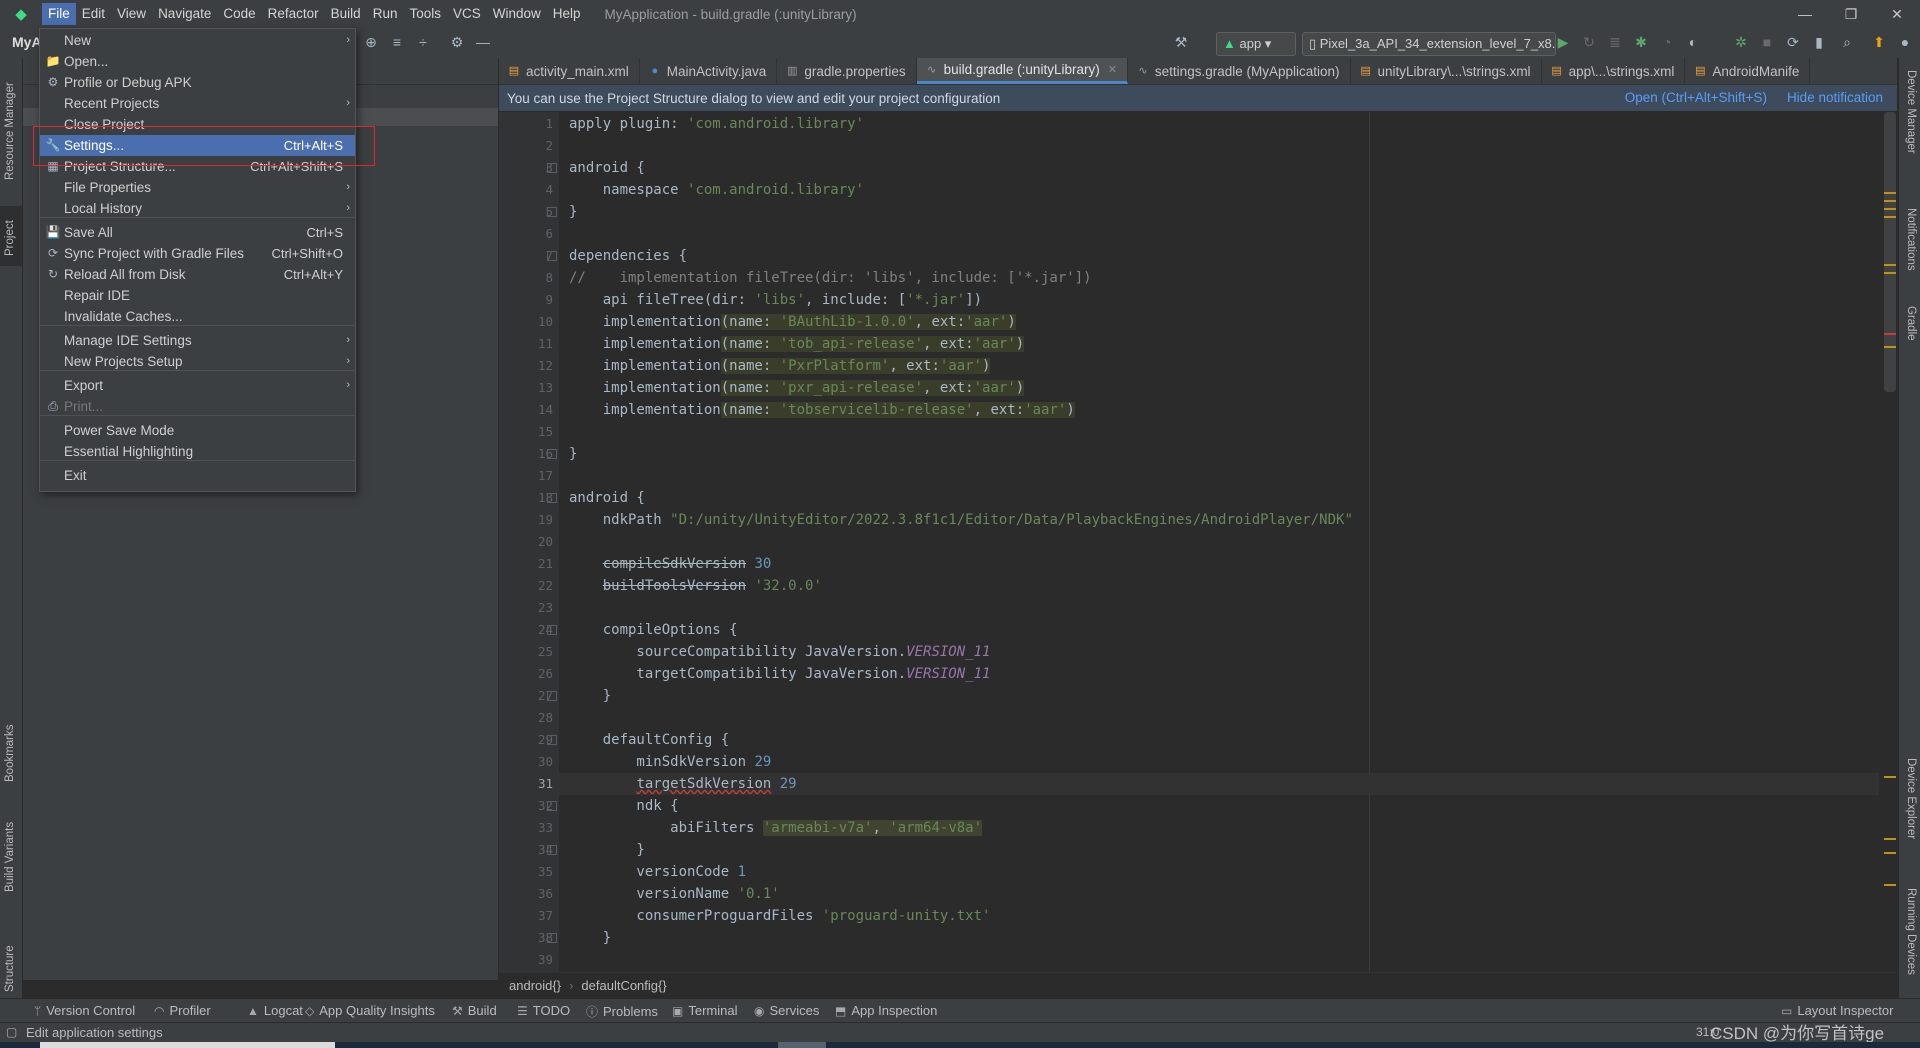 Image resolution: width=1920 pixels, height=1048 pixels. Describe the element at coordinates (1879, 42) in the screenshot. I see `update-icon: ⬆` at that location.